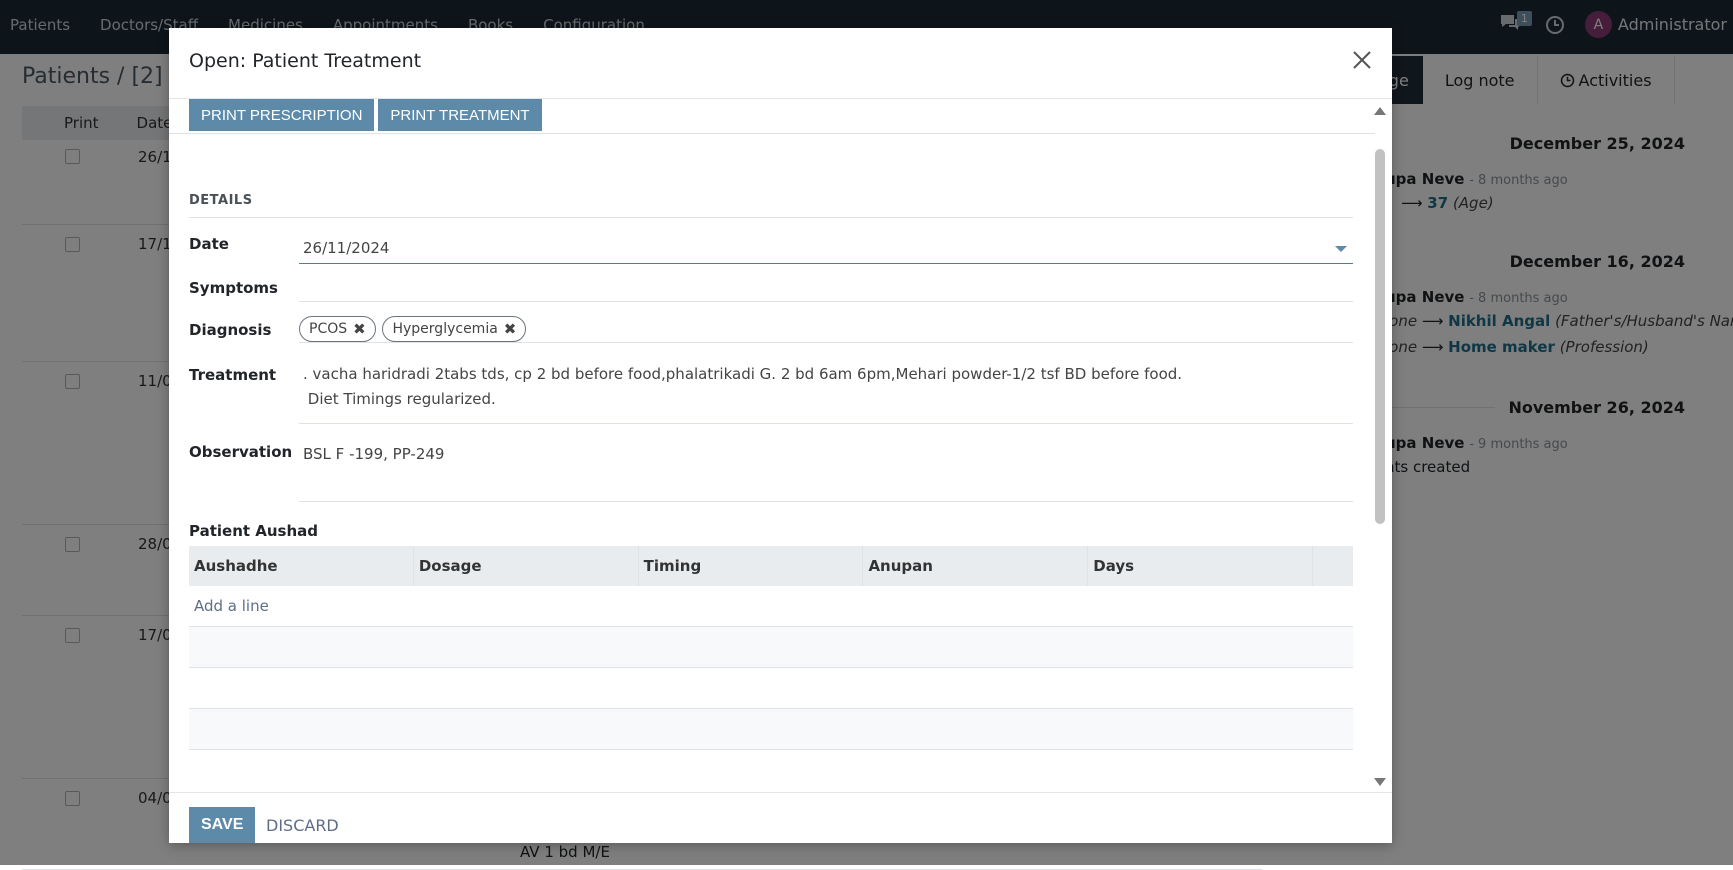 This screenshot has height=870, width=1733. Describe the element at coordinates (302, 825) in the screenshot. I see `discard-button: DISCARD` at that location.